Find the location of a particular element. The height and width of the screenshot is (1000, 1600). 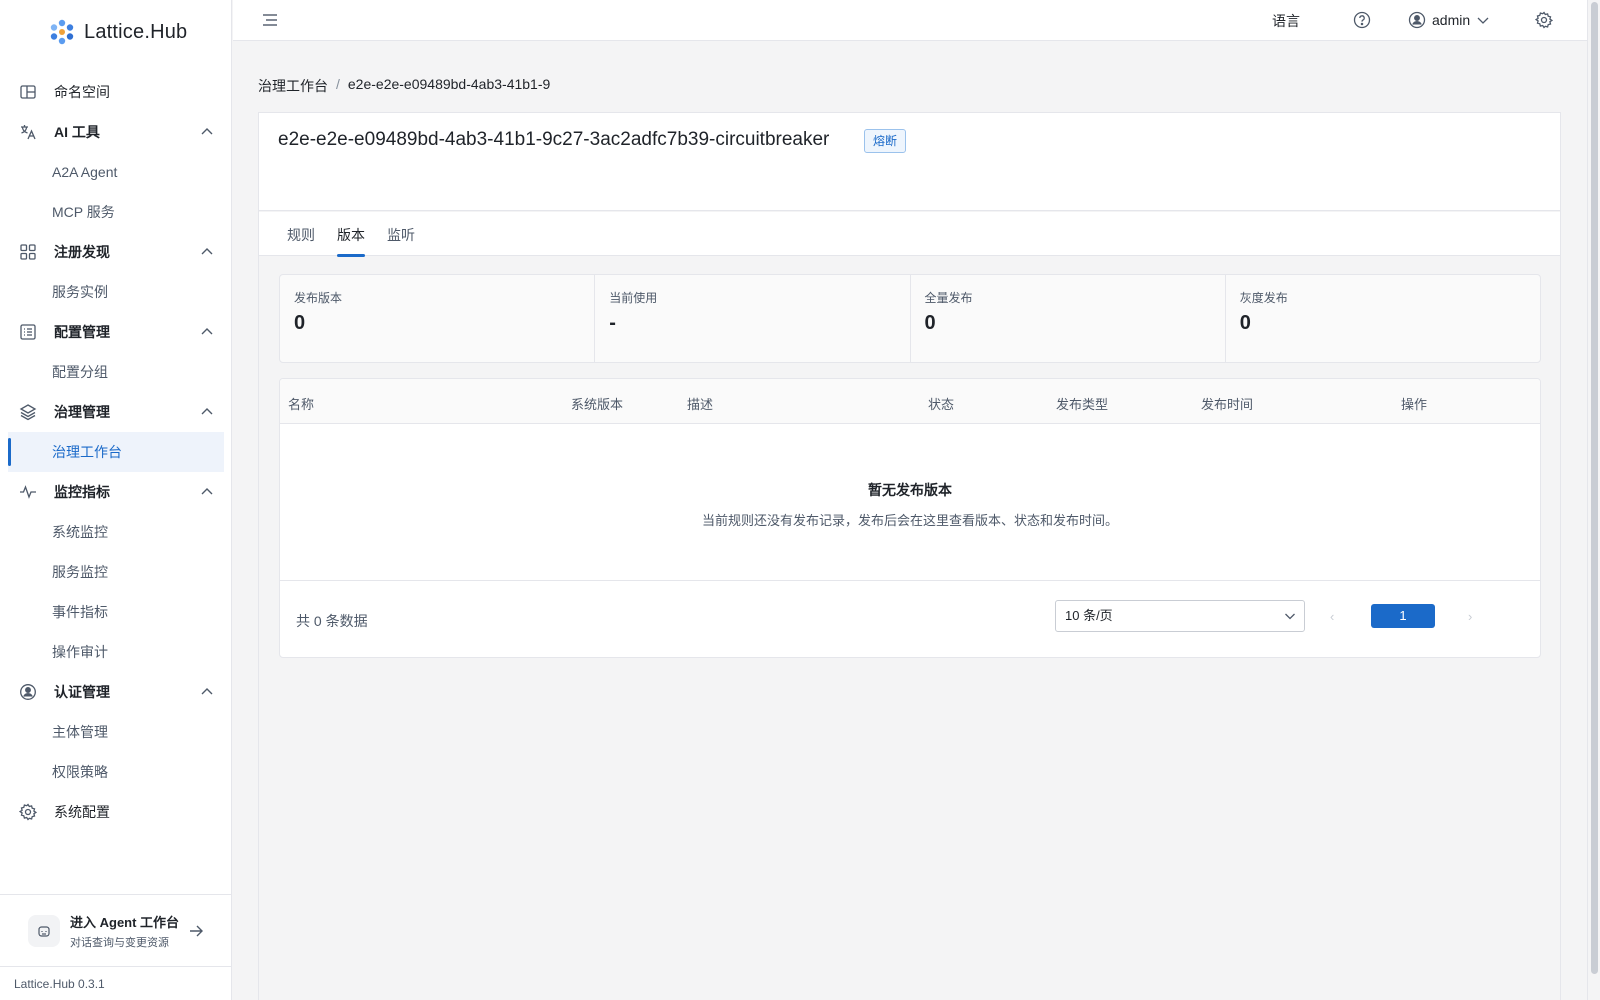

page-button-current: 1 is located at coordinates (1403, 616).